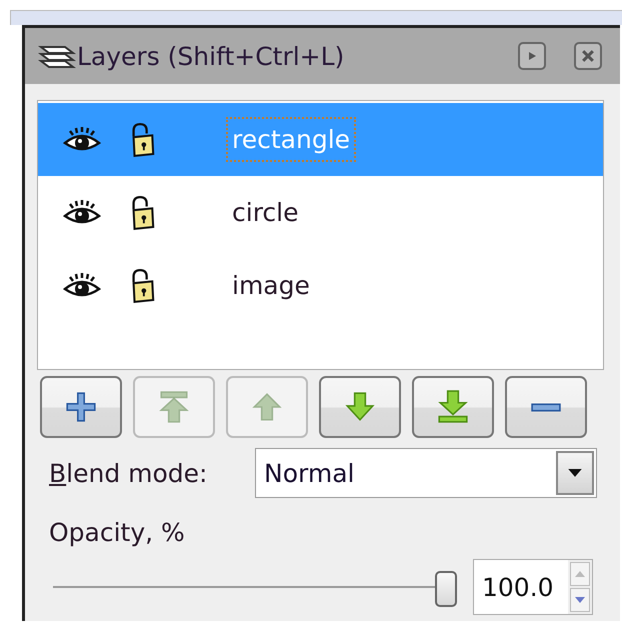  Describe the element at coordinates (360, 407) in the screenshot. I see `lower-layer-button` at that location.